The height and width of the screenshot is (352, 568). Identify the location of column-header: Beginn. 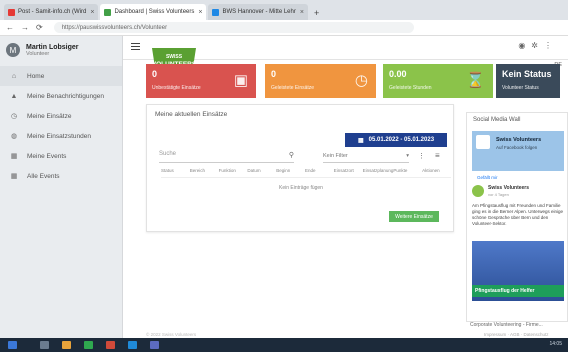
(290, 172).